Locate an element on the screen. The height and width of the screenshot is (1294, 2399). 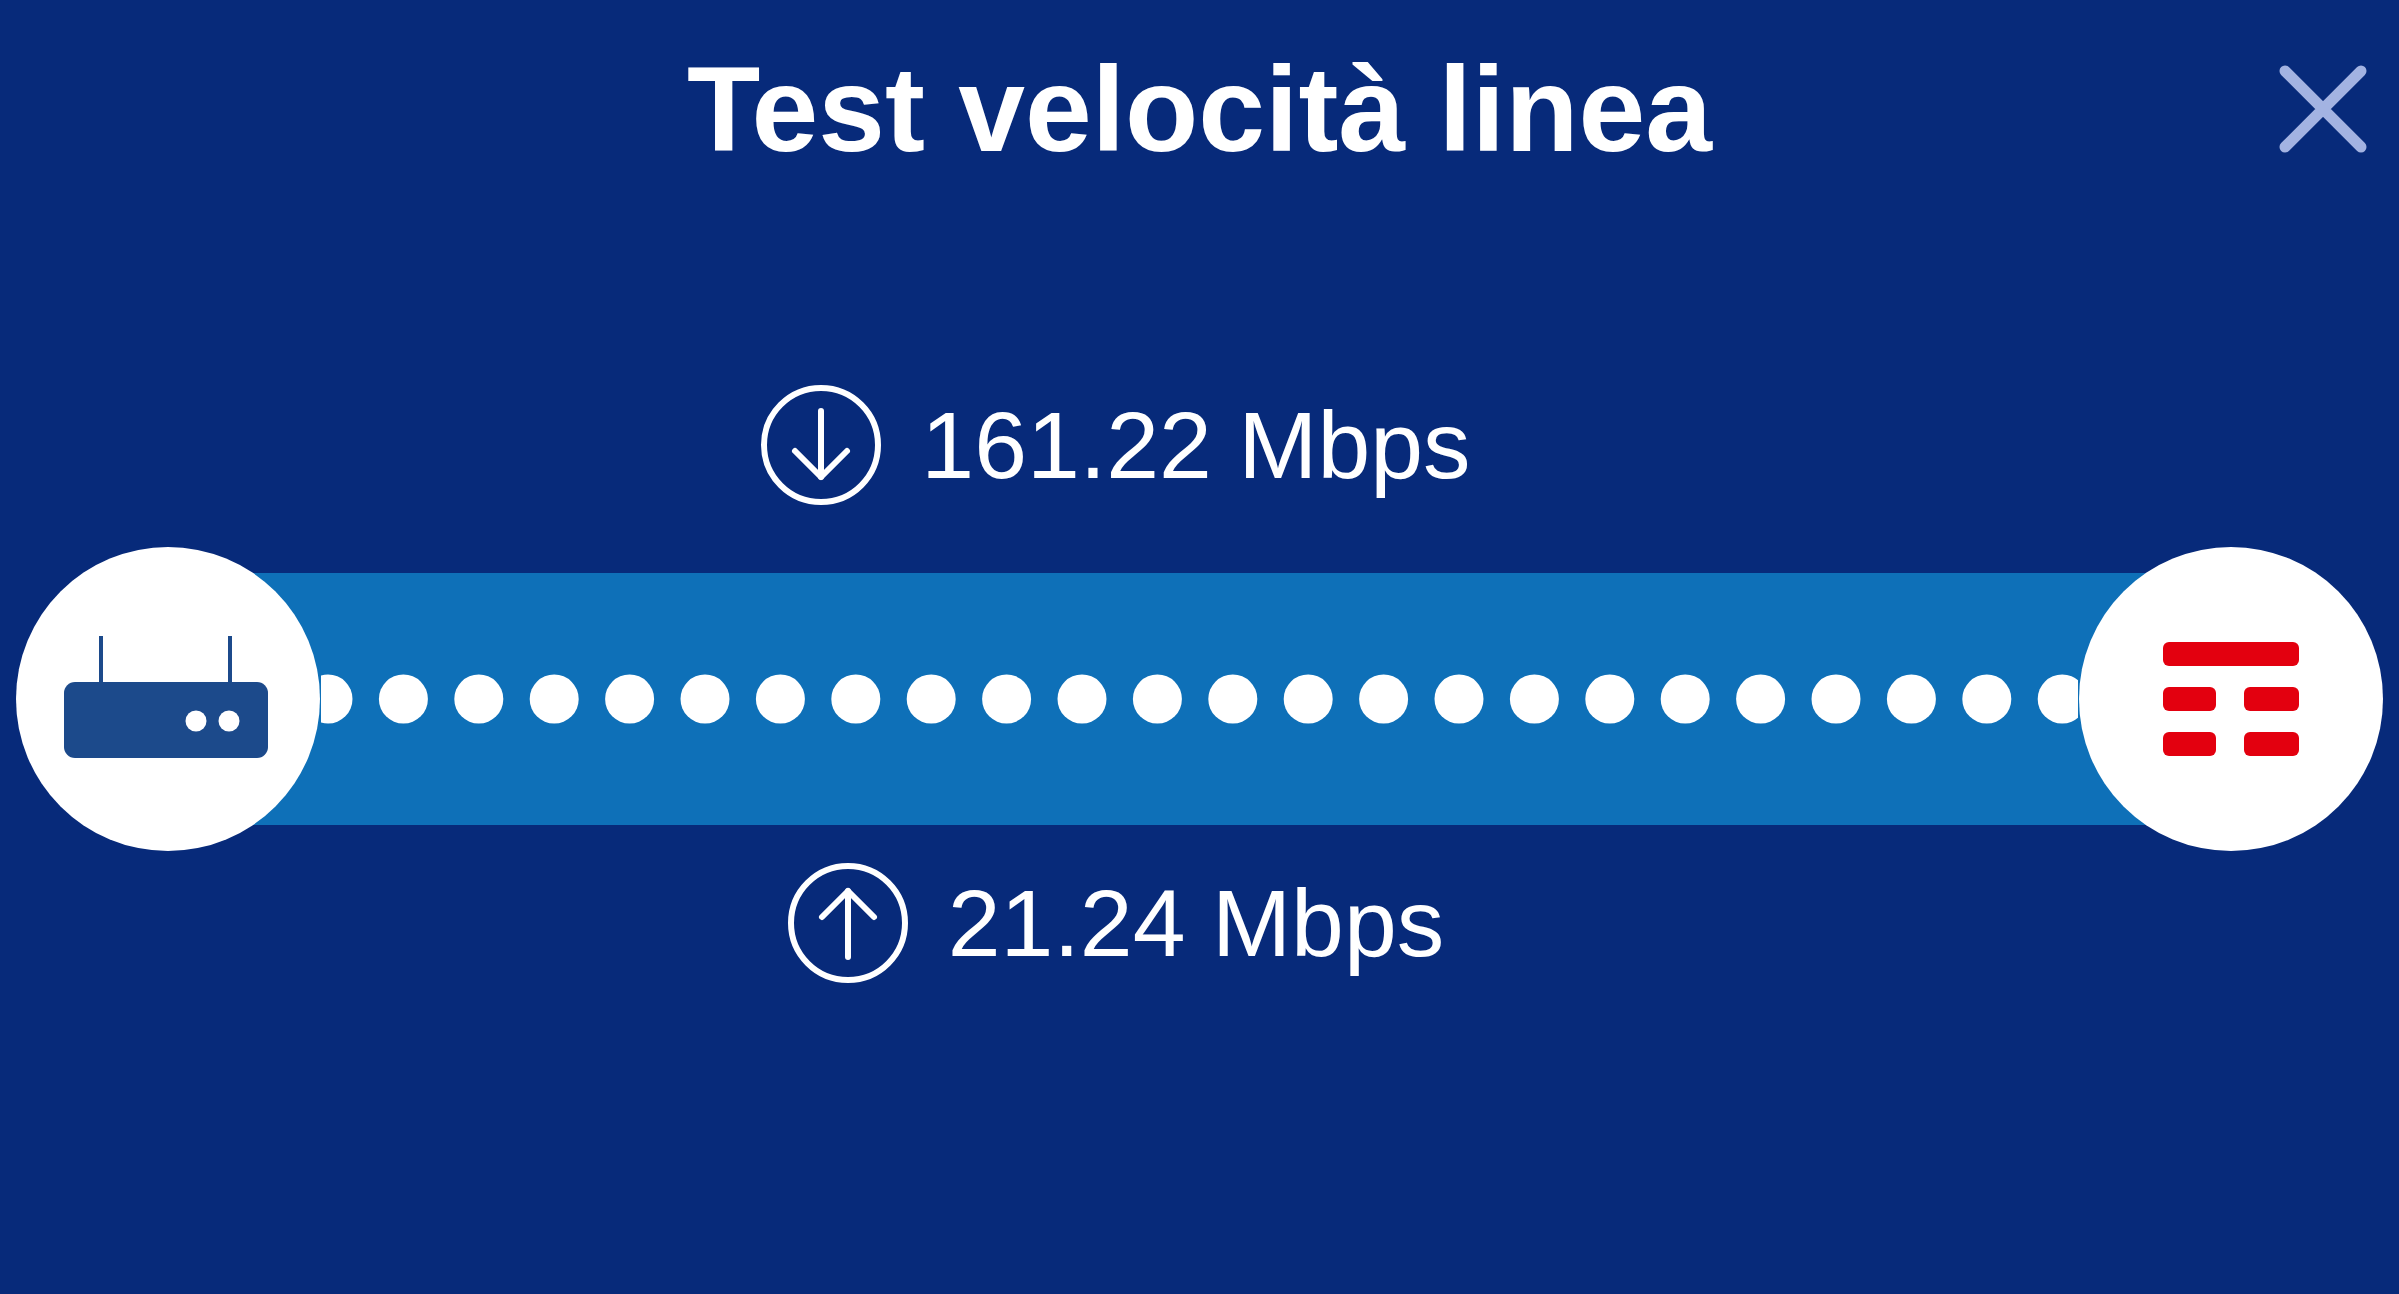
speed-value: 161.22 Mbps is located at coordinates (1196, 445).